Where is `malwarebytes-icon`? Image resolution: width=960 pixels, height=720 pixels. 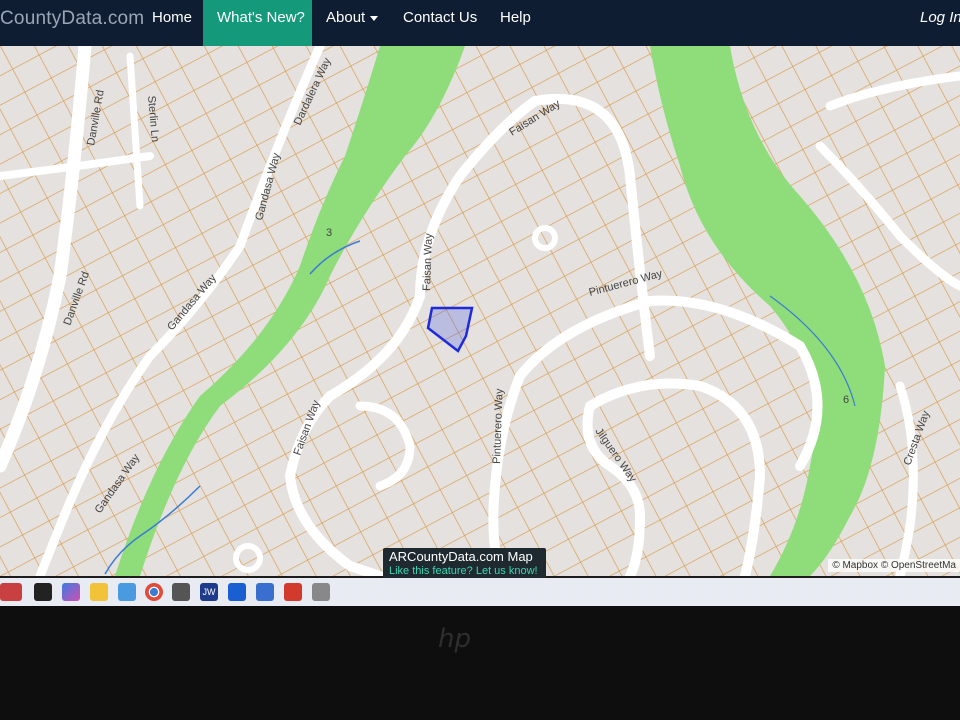
malwarebytes-icon is located at coordinates (237, 592).